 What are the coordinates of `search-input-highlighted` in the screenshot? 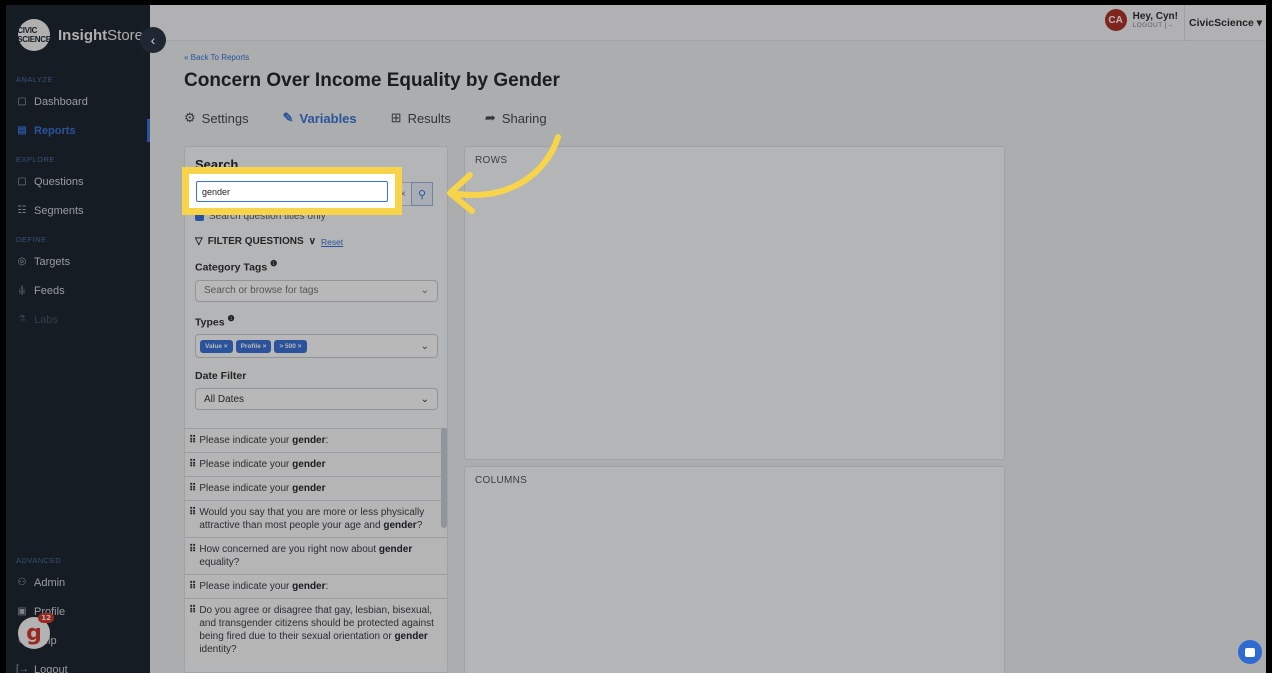 It's located at (292, 191).